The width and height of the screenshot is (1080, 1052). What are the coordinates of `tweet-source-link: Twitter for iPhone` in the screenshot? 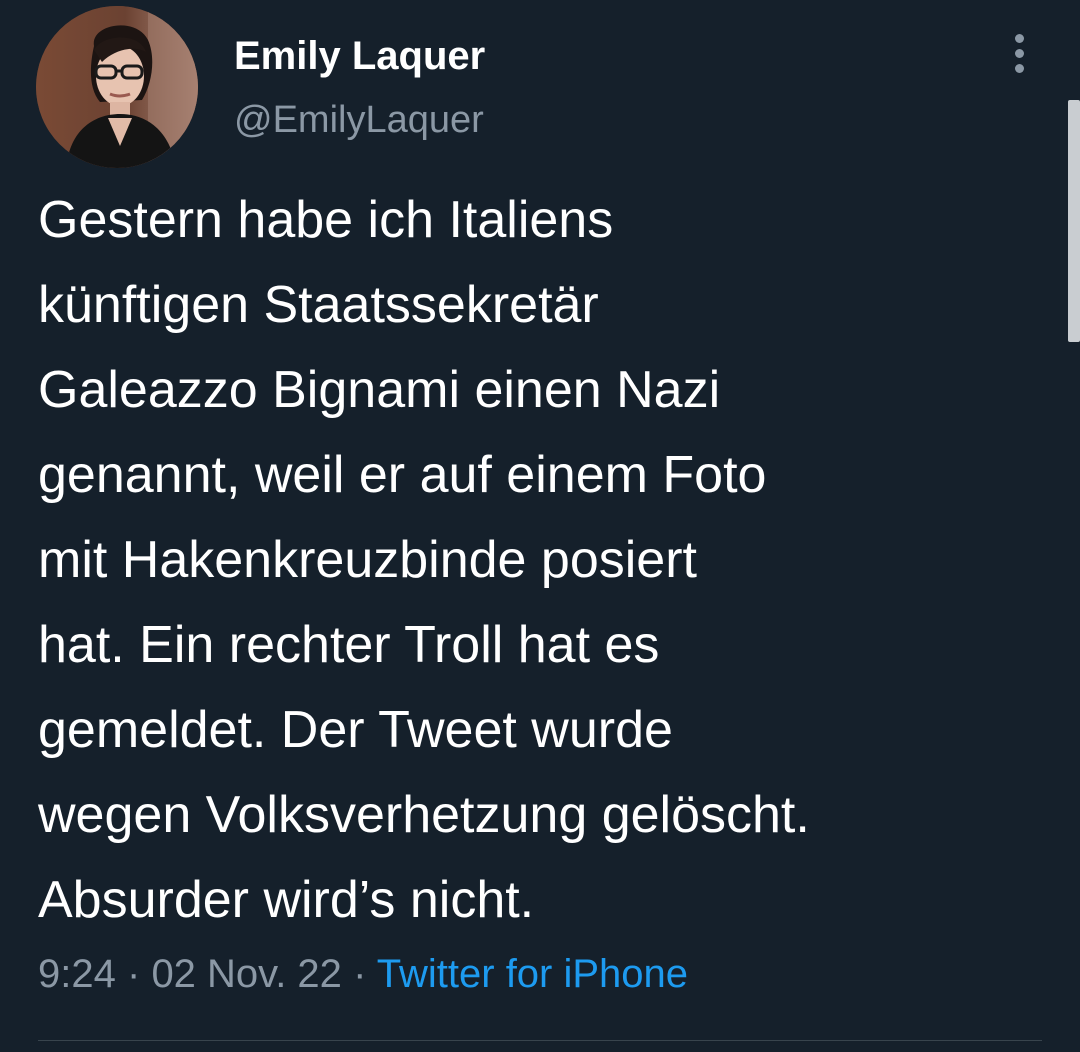 It's located at (532, 974).